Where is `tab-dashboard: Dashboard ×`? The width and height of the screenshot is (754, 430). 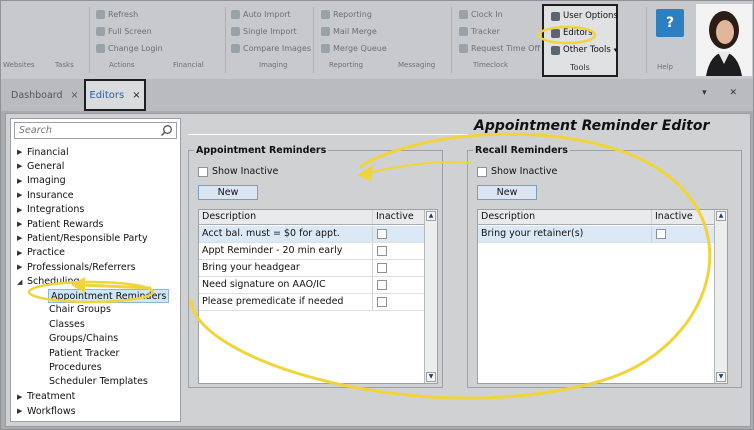
tab-dashboard: Dashboard × is located at coordinates (45, 95).